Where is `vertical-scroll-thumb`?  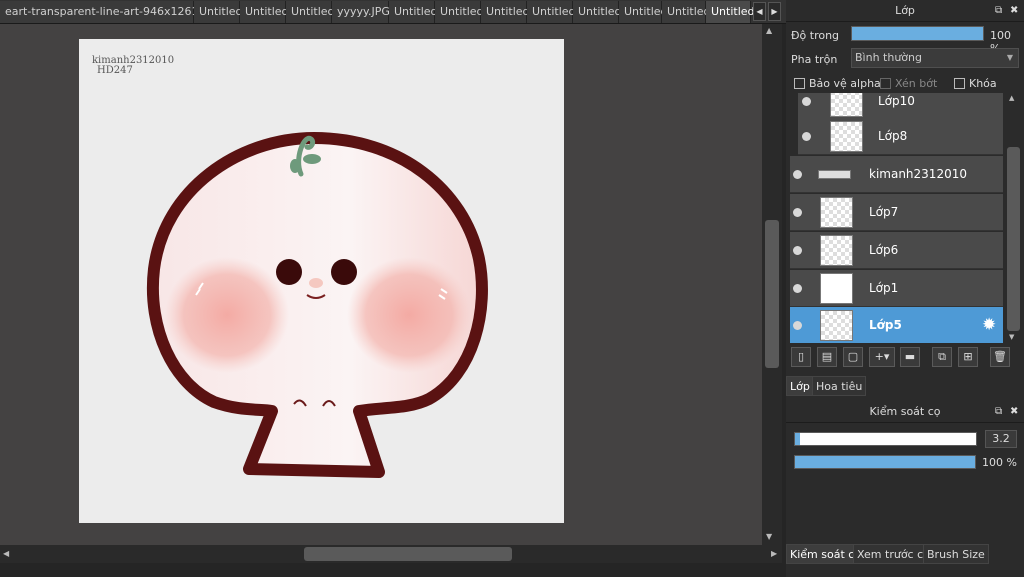 vertical-scroll-thumb is located at coordinates (772, 294).